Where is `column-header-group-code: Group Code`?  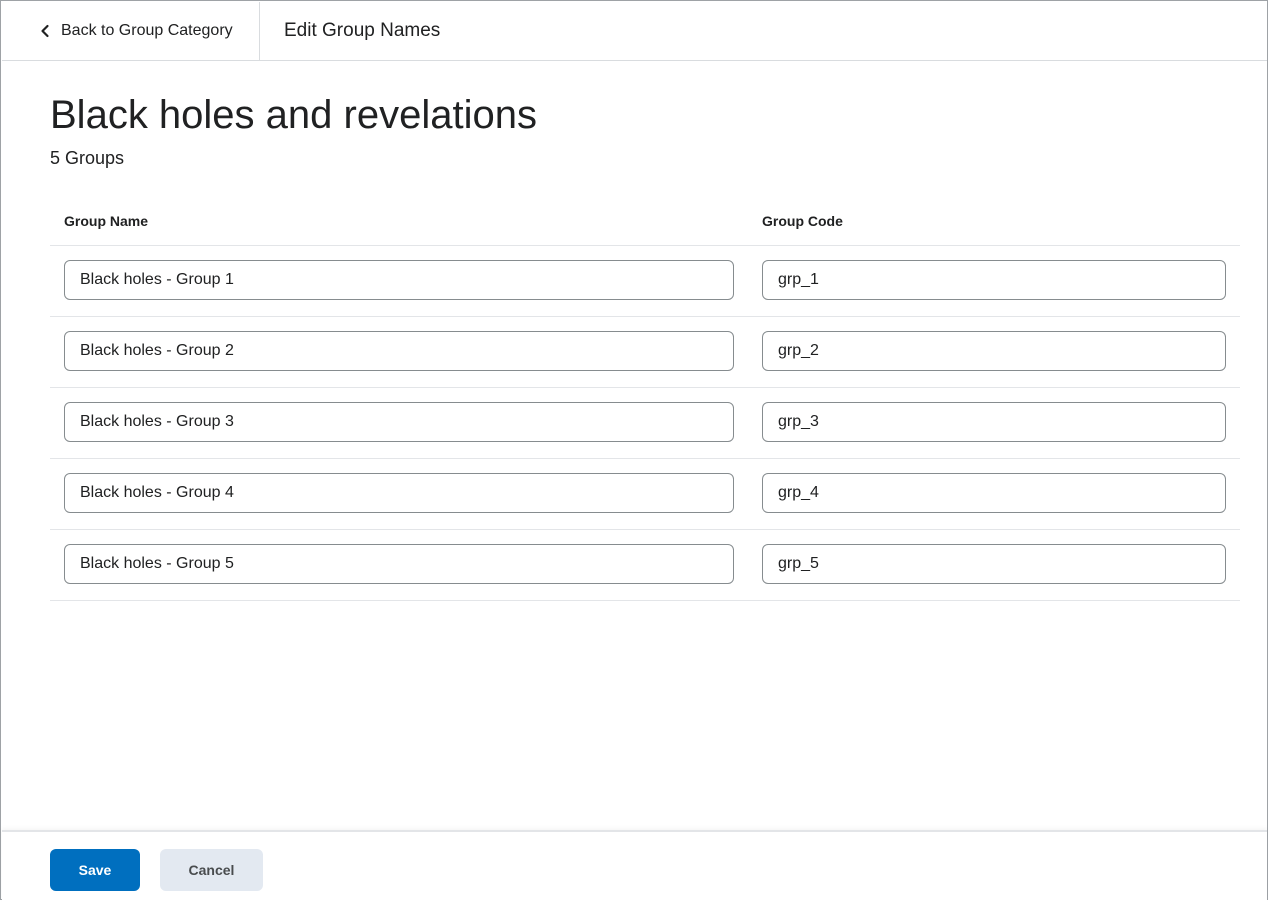 column-header-group-code: Group Code is located at coordinates (802, 221).